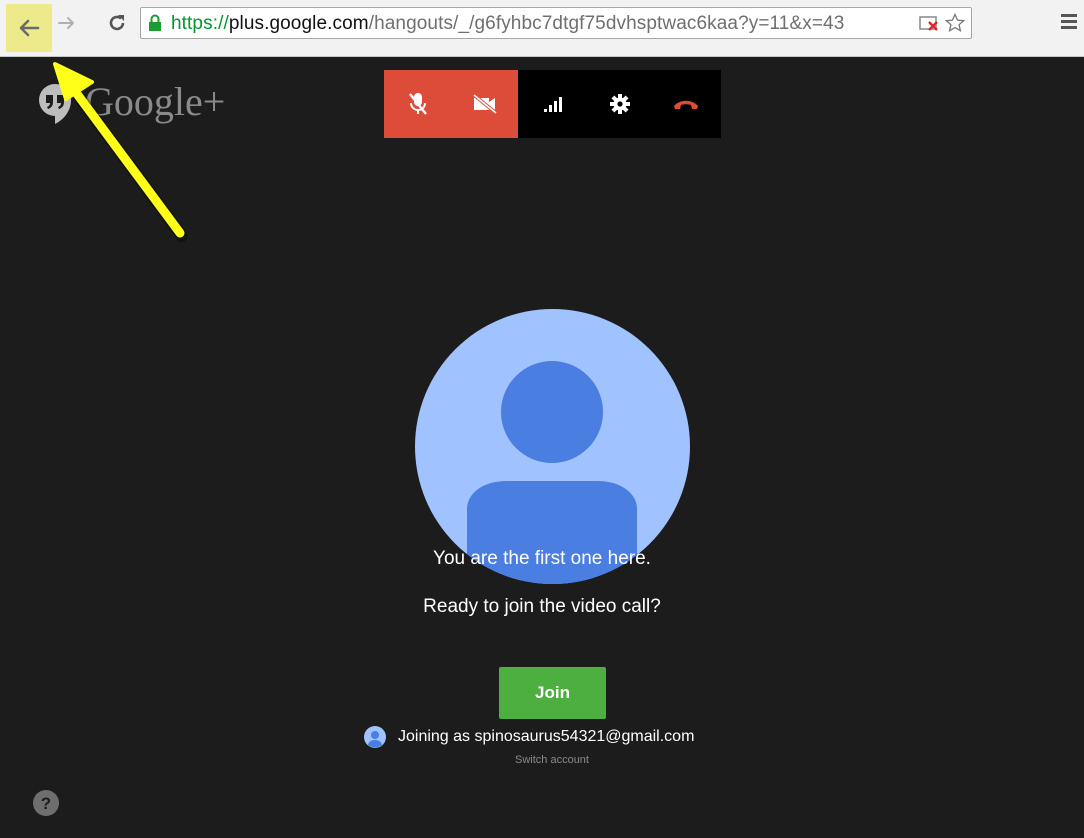  I want to click on settings-button, so click(620, 104).